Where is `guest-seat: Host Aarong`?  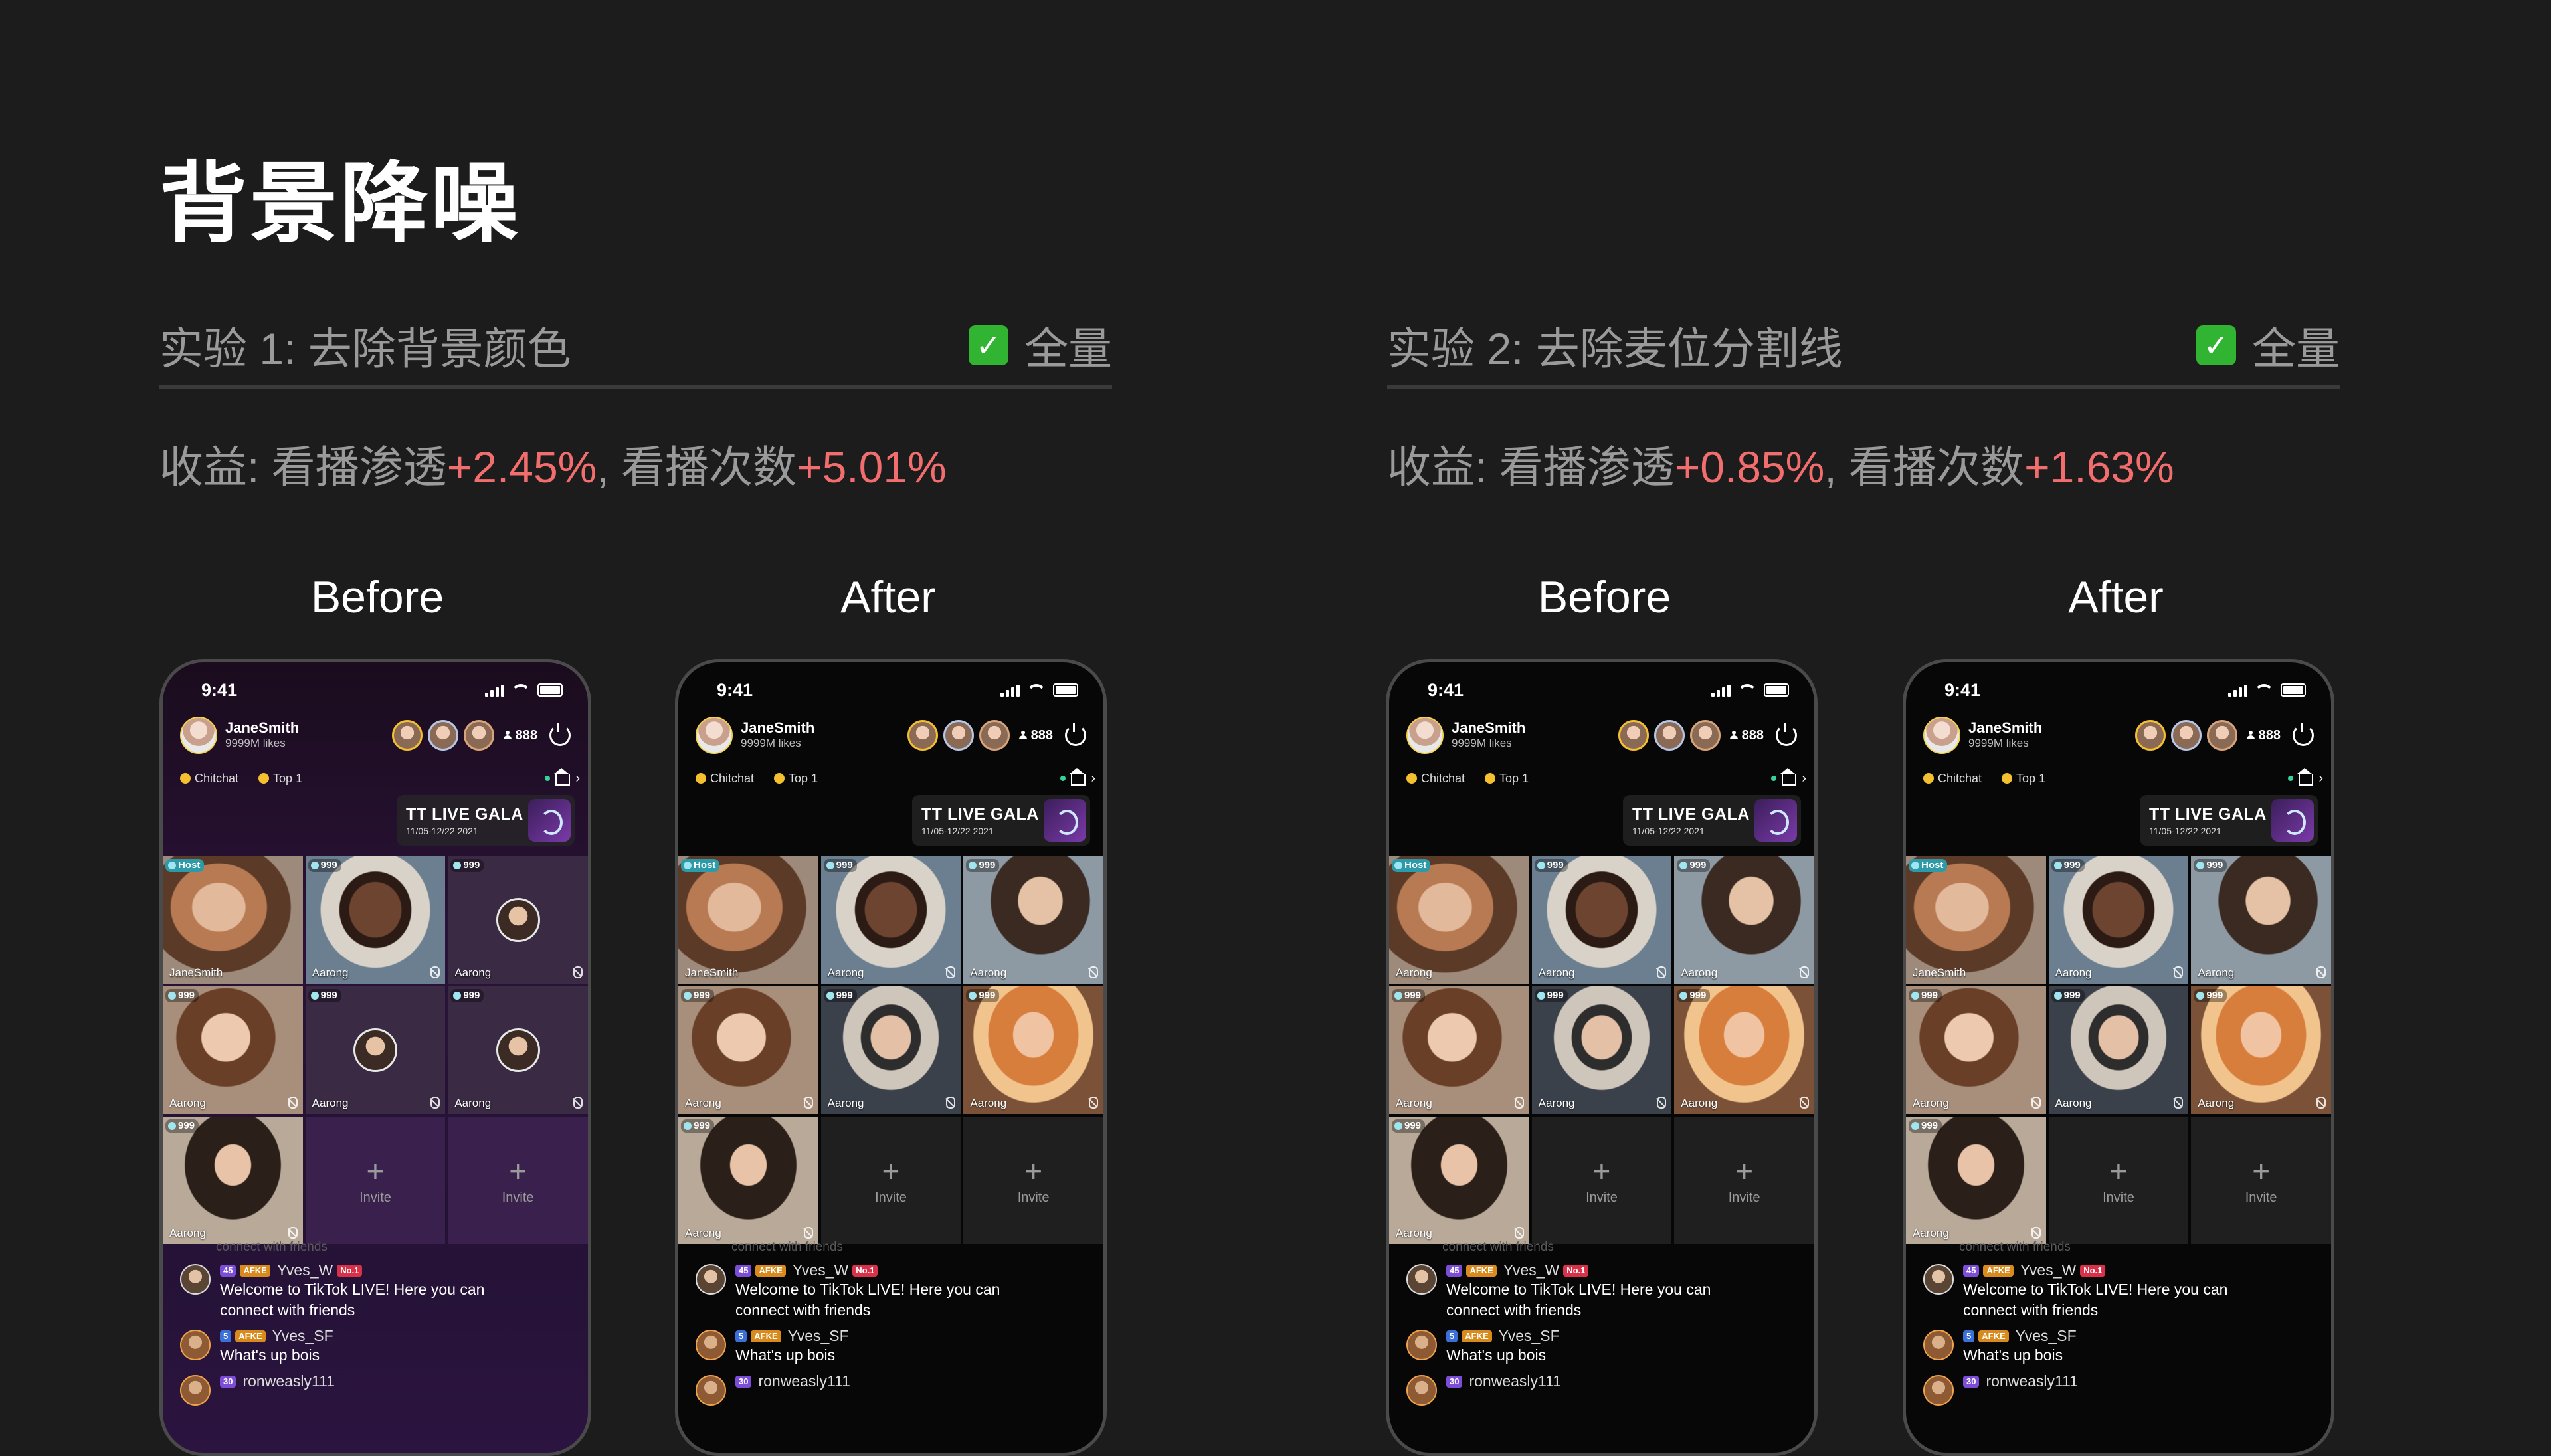
guest-seat: Host Aarong is located at coordinates (1459, 920).